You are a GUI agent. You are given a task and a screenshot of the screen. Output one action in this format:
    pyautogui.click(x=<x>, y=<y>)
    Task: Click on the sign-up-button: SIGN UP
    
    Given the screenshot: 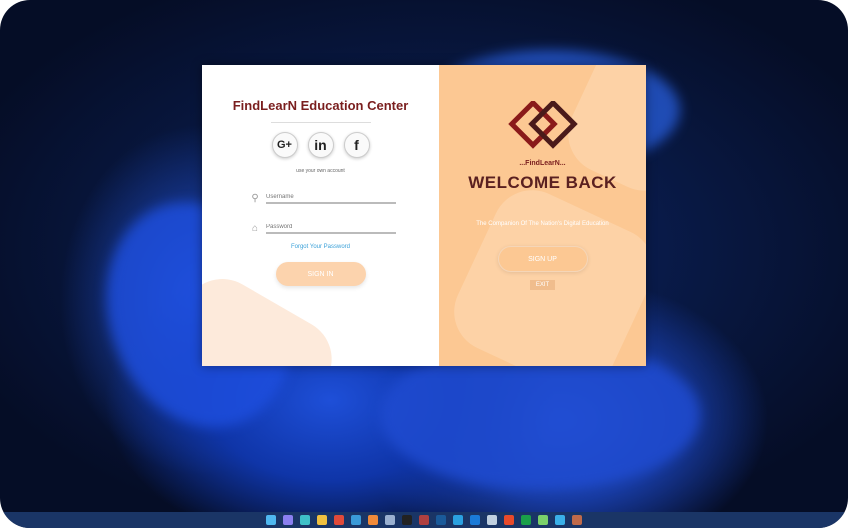 What is the action you would take?
    pyautogui.click(x=542, y=259)
    